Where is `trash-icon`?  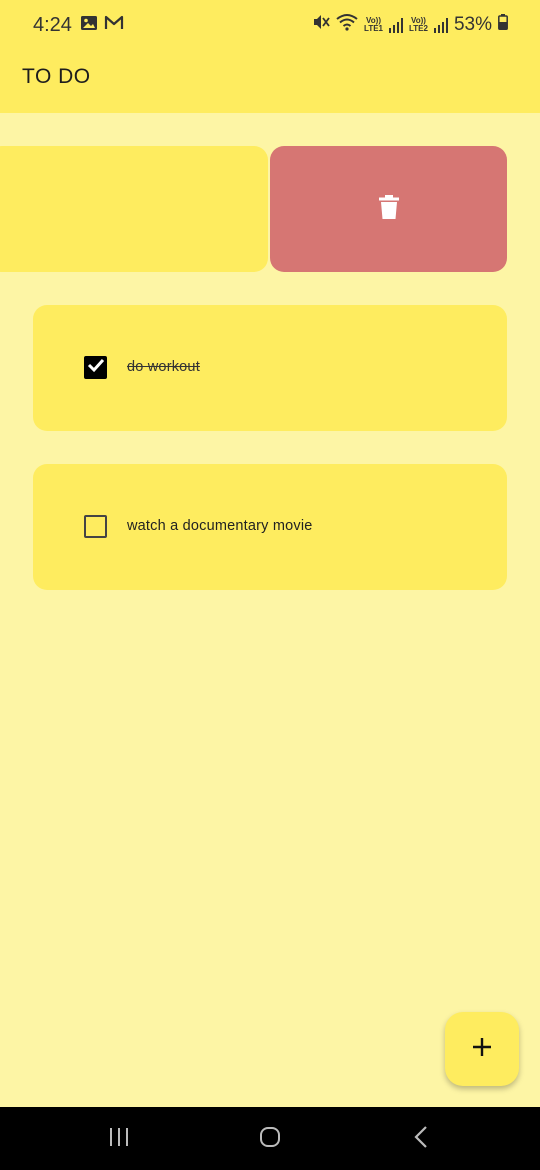 trash-icon is located at coordinates (388, 209).